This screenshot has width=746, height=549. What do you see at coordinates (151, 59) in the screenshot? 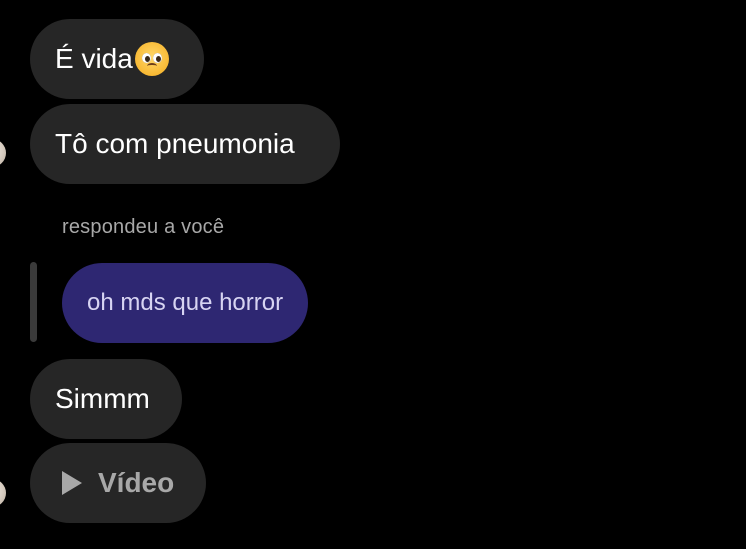
I see `pleading-face-emoji-icon` at bounding box center [151, 59].